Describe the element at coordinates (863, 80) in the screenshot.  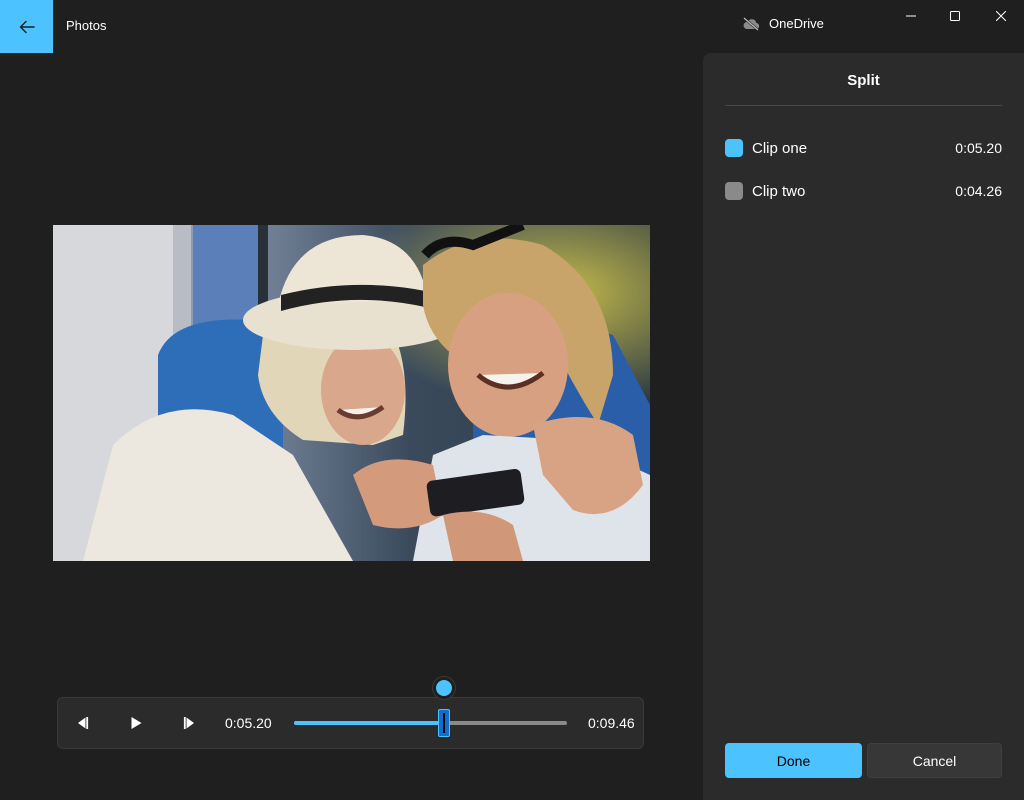
I see `panel-title: Split` at that location.